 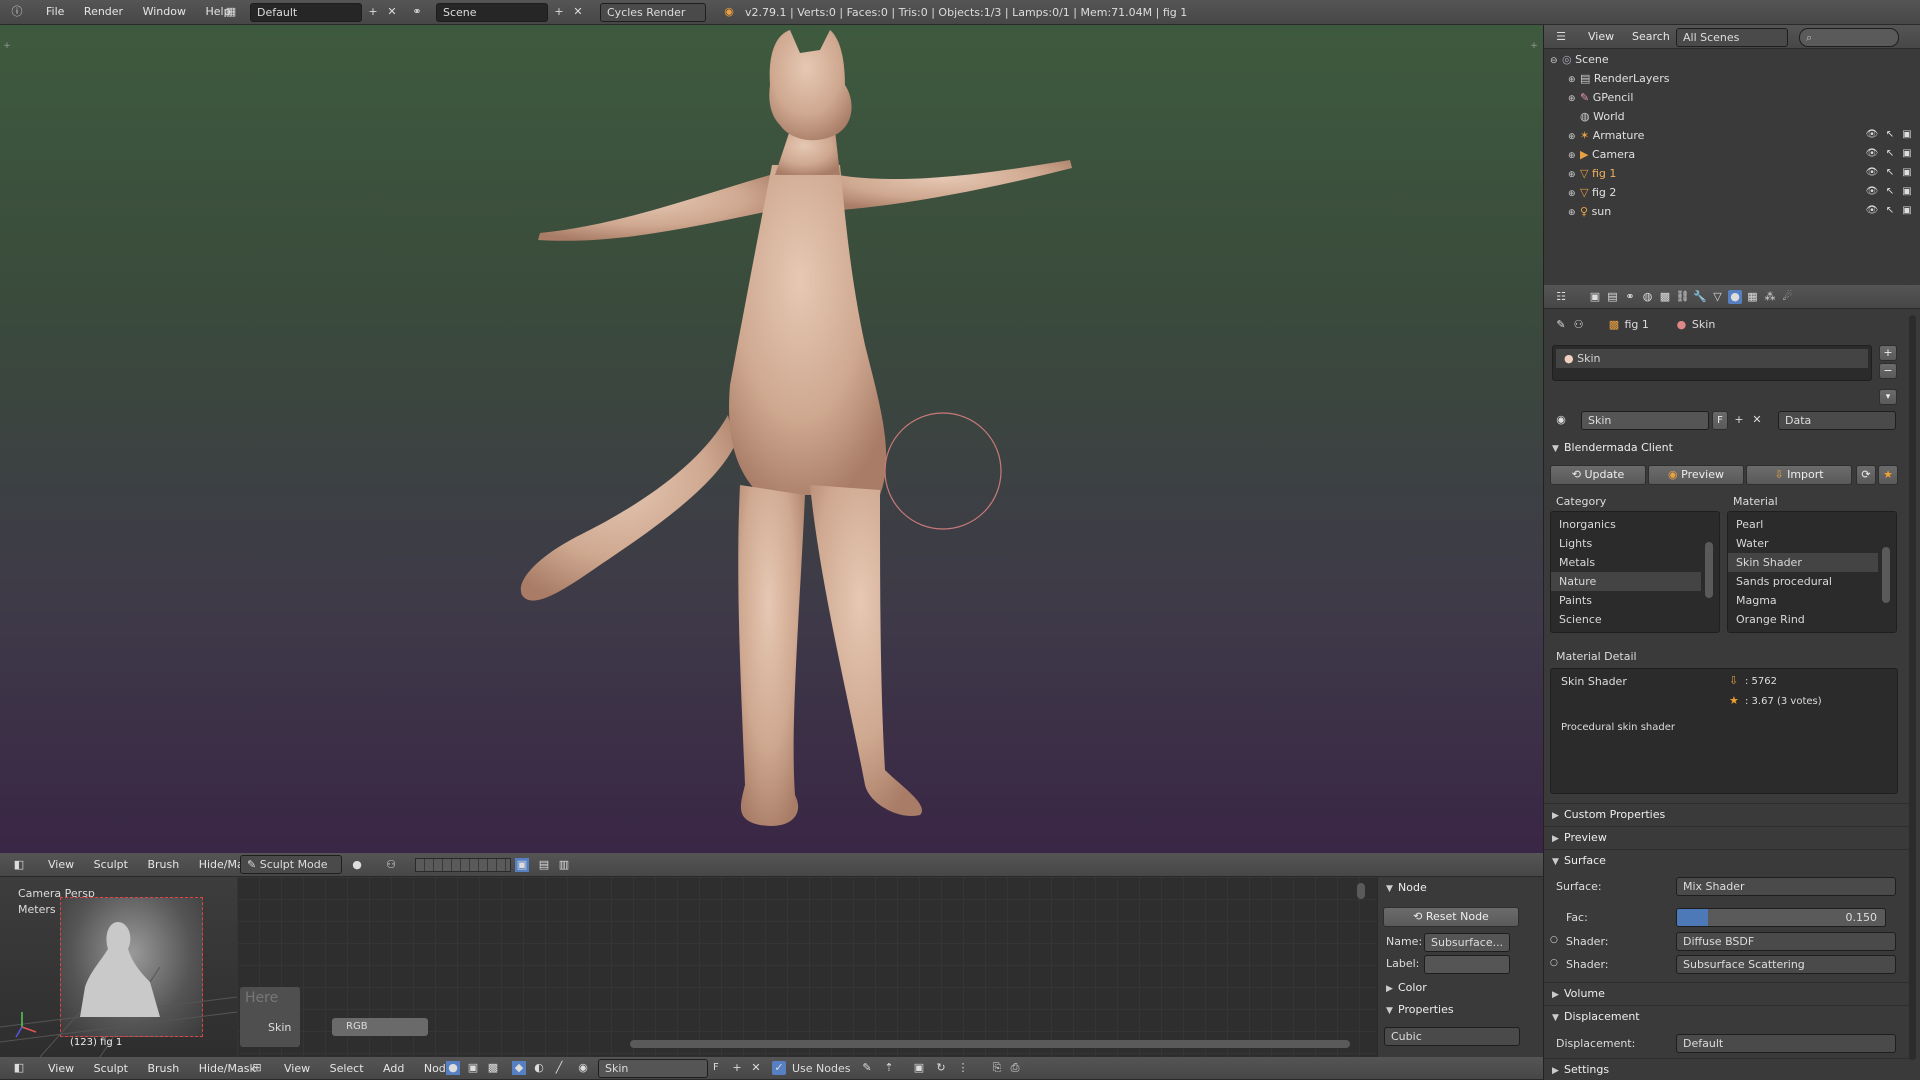 What do you see at coordinates (1786, 1043) in the screenshot?
I see `displacement-select: Default` at bounding box center [1786, 1043].